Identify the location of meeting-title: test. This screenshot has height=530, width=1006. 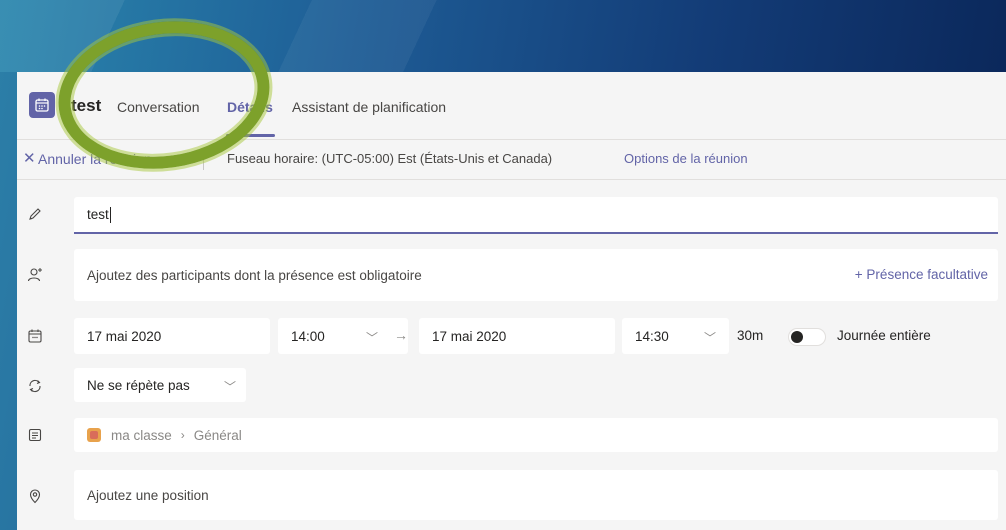
(86, 105).